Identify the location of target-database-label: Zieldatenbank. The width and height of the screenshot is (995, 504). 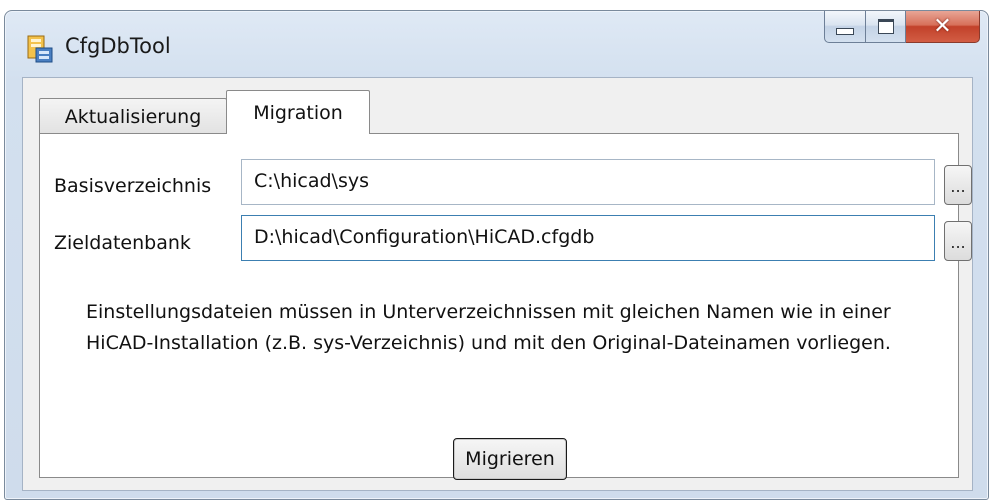
(122, 243).